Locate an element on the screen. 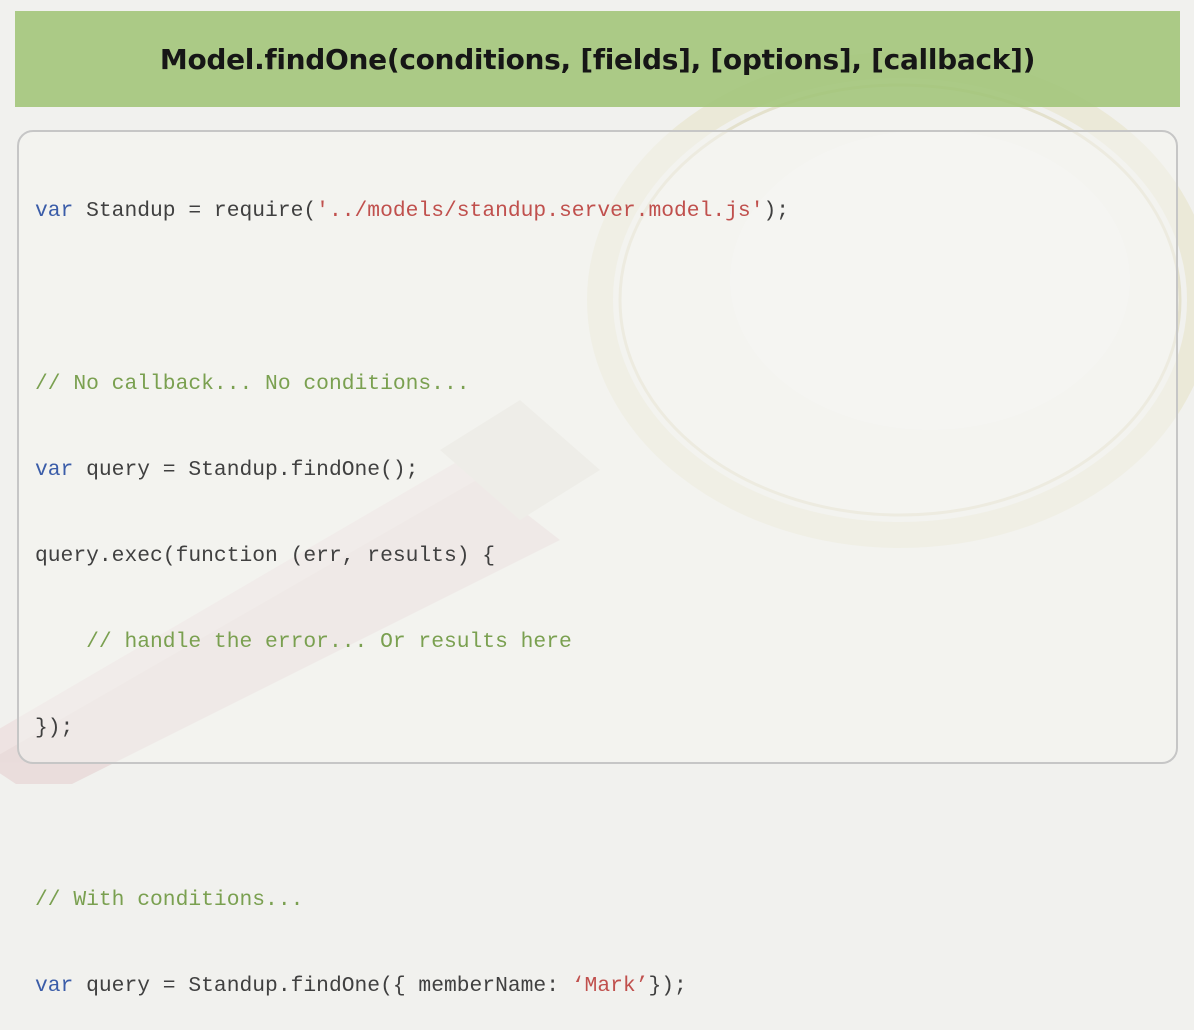 The width and height of the screenshot is (1194, 1030). comment: // handle the error... Or results here is located at coordinates (329, 641).